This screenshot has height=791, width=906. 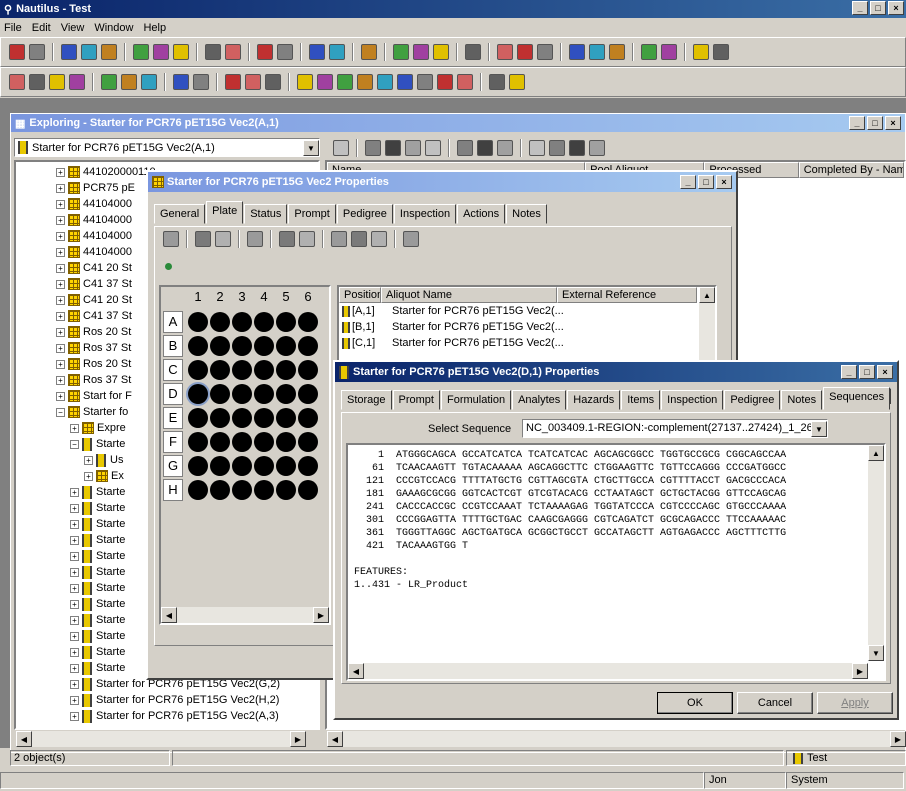 I want to click on minimize-button: _, so click(x=860, y=8).